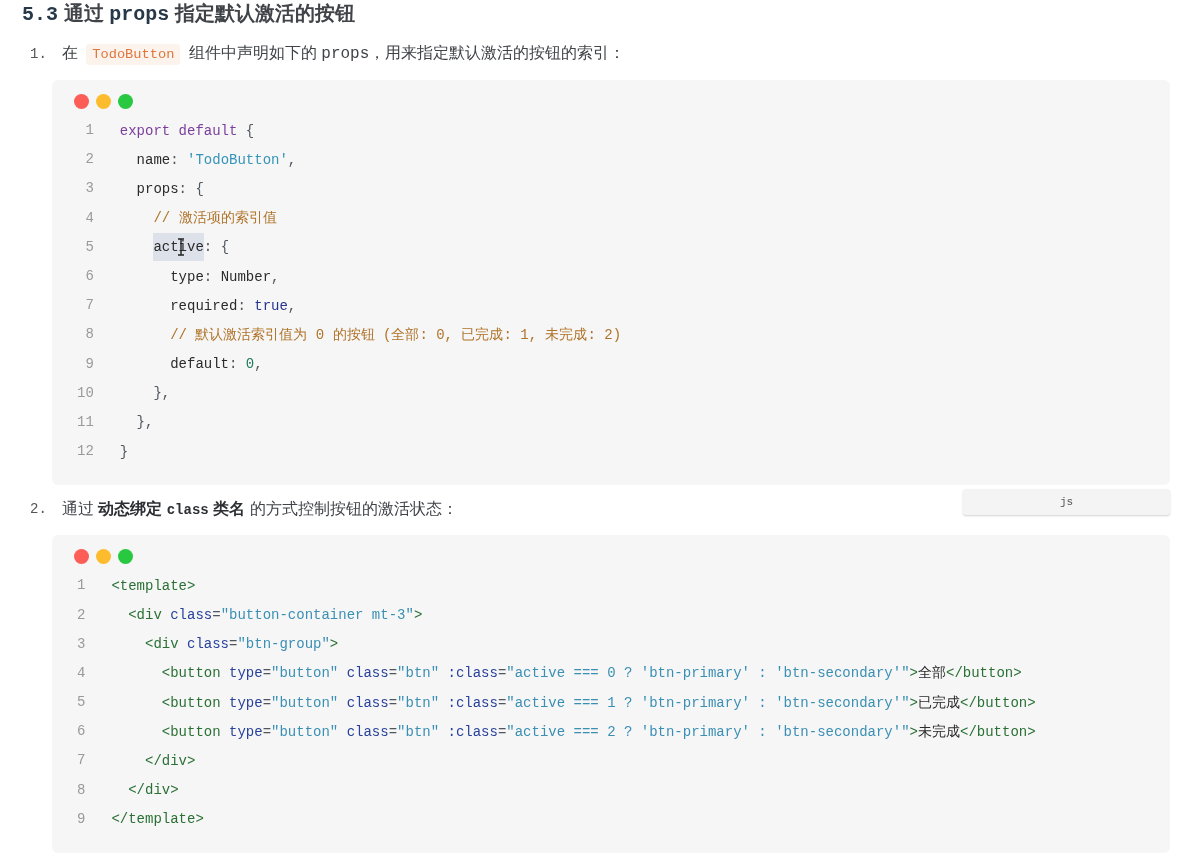 The width and height of the screenshot is (1199, 861). Describe the element at coordinates (124, 452) in the screenshot. I see `code-line: }` at that location.